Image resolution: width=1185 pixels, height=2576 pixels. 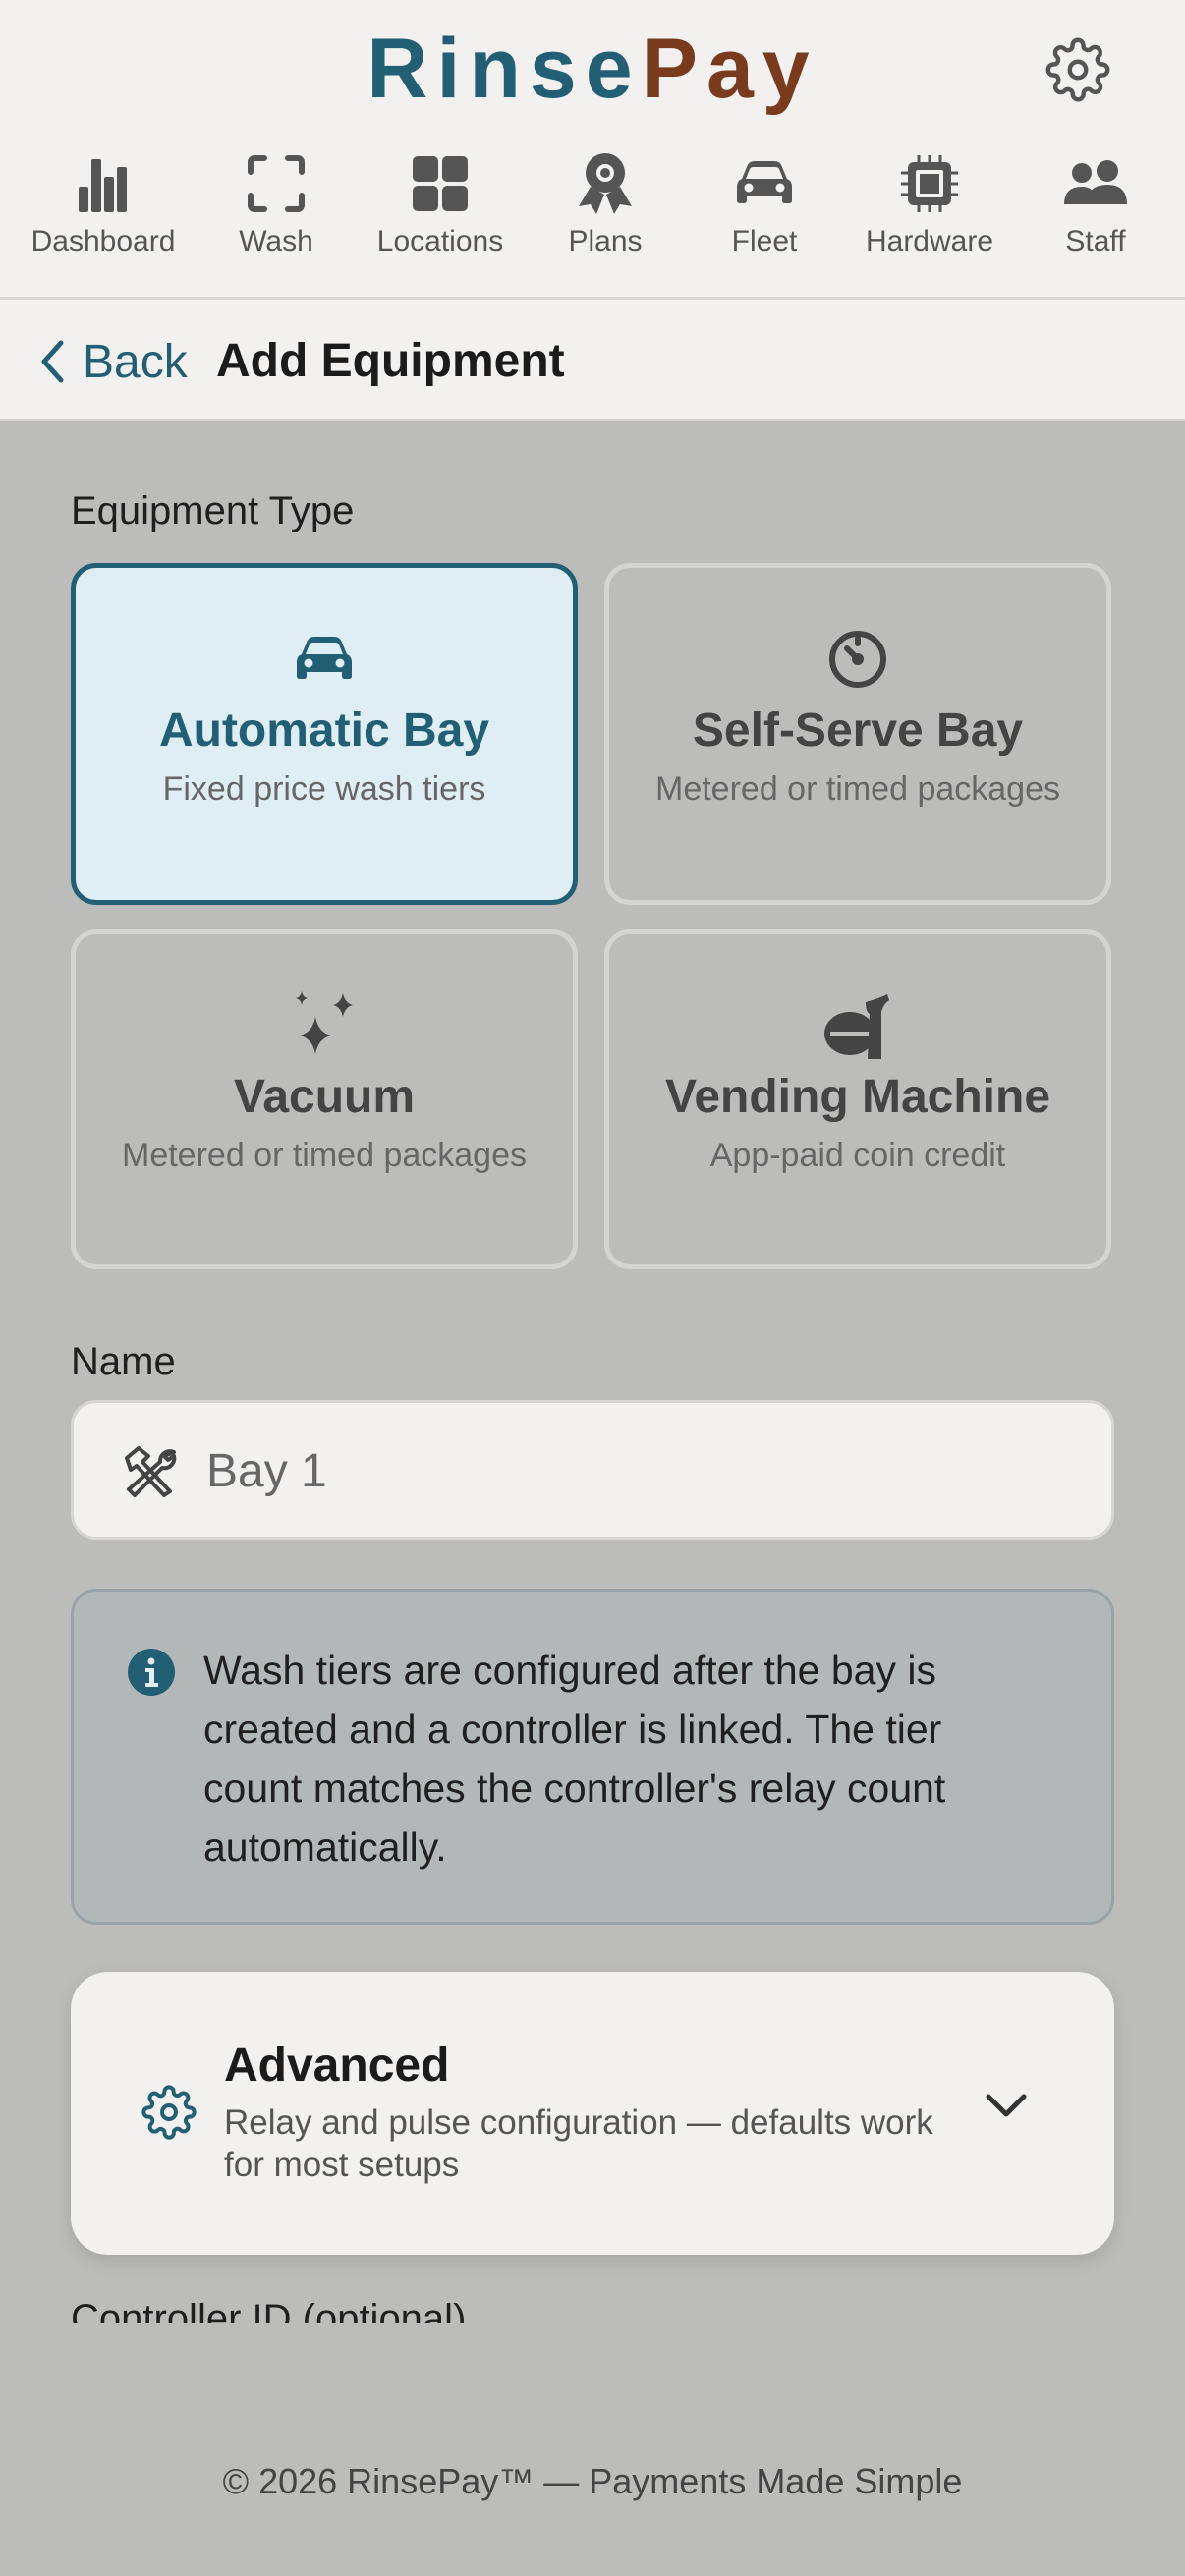 What do you see at coordinates (592, 360) in the screenshot?
I see `page-subheader: Back Add Equipment` at bounding box center [592, 360].